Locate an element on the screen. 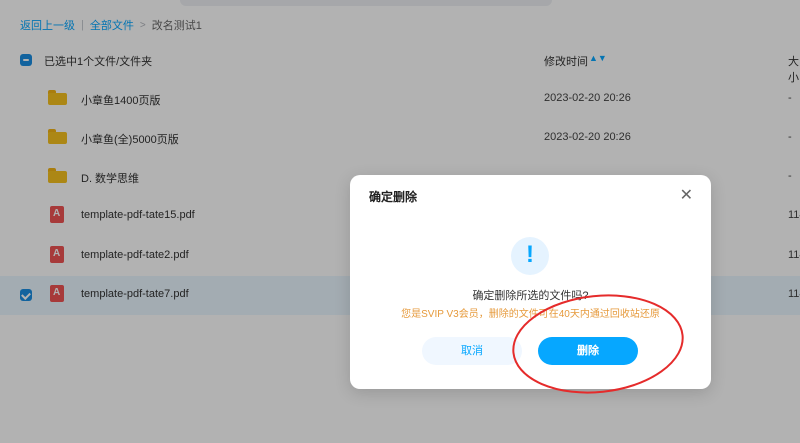  exclamation-icon: ! is located at coordinates (530, 254).